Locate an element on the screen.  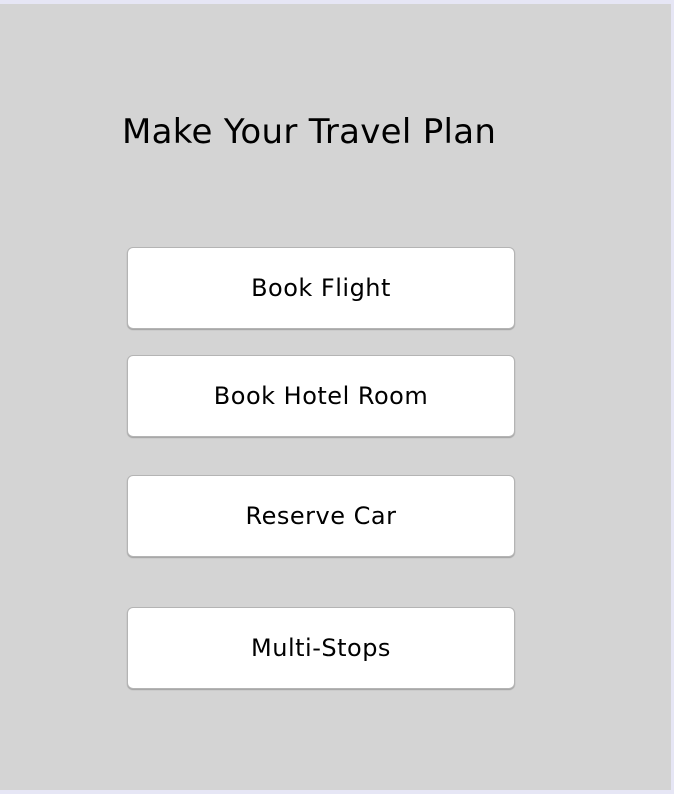
reserve-car-button: Reserve Car is located at coordinates (321, 516).